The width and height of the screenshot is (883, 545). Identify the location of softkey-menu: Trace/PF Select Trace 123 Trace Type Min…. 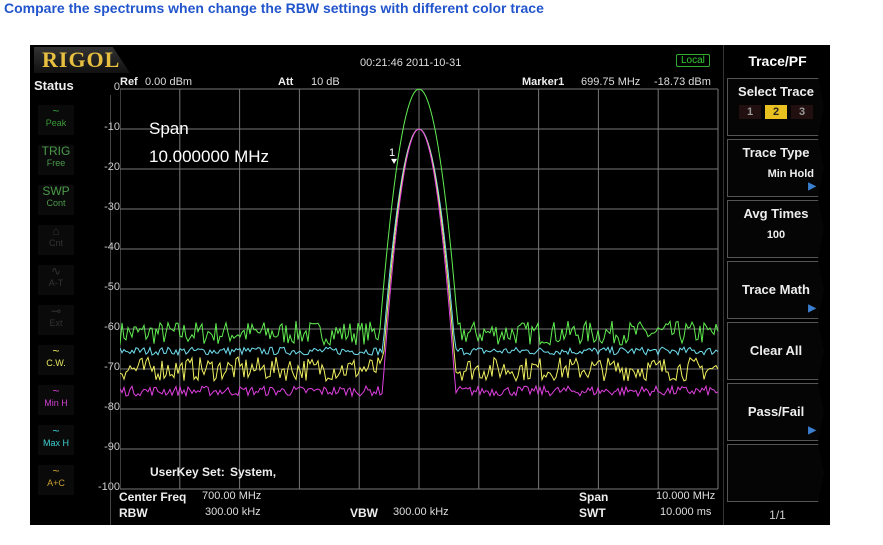
(777, 285).